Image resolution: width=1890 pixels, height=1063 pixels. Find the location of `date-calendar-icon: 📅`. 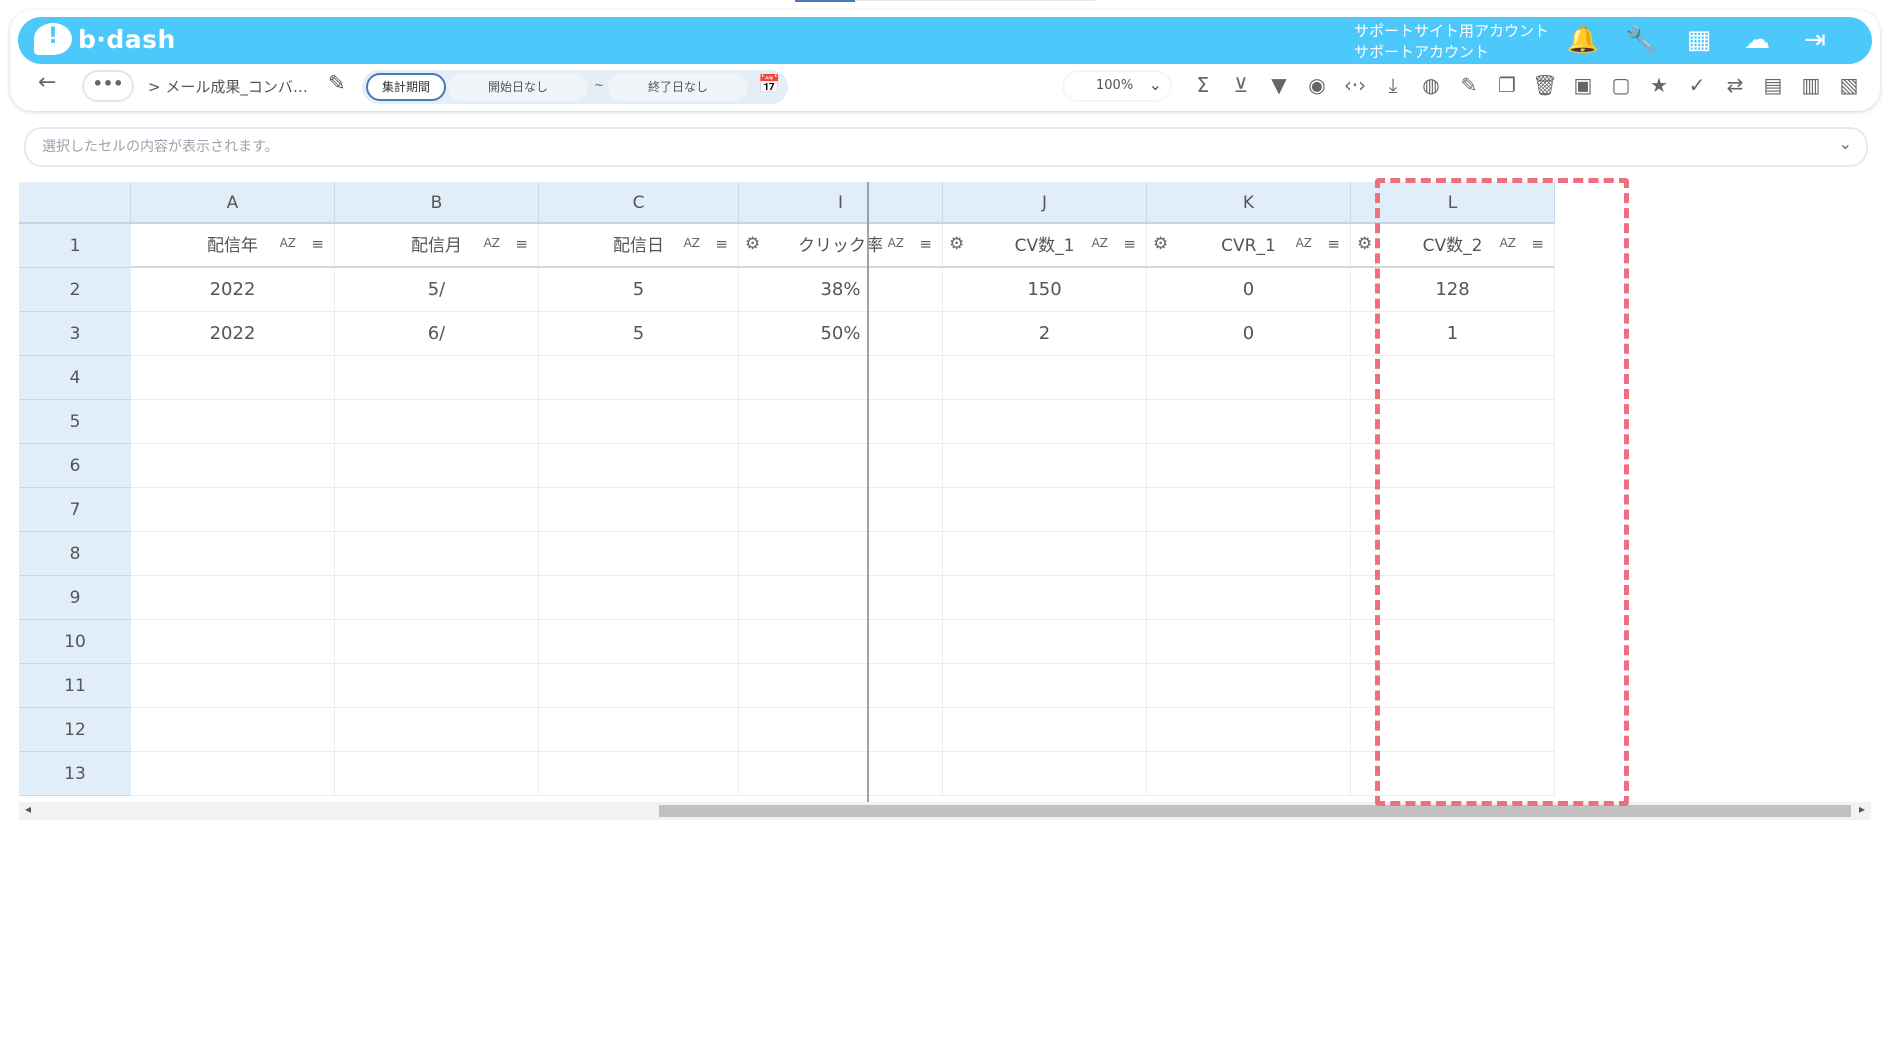

date-calendar-icon: 📅 is located at coordinates (769, 84).